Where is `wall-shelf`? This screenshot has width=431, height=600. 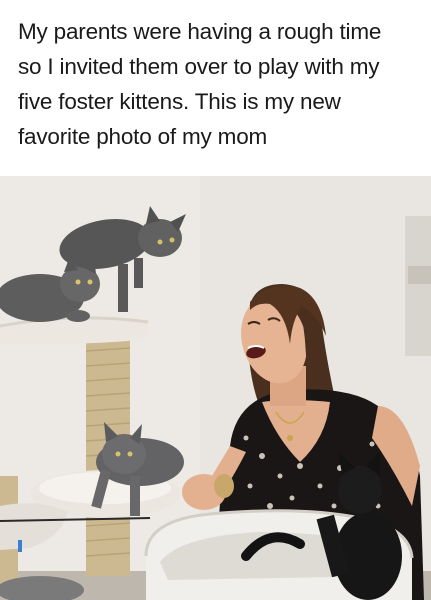 wall-shelf is located at coordinates (418, 286).